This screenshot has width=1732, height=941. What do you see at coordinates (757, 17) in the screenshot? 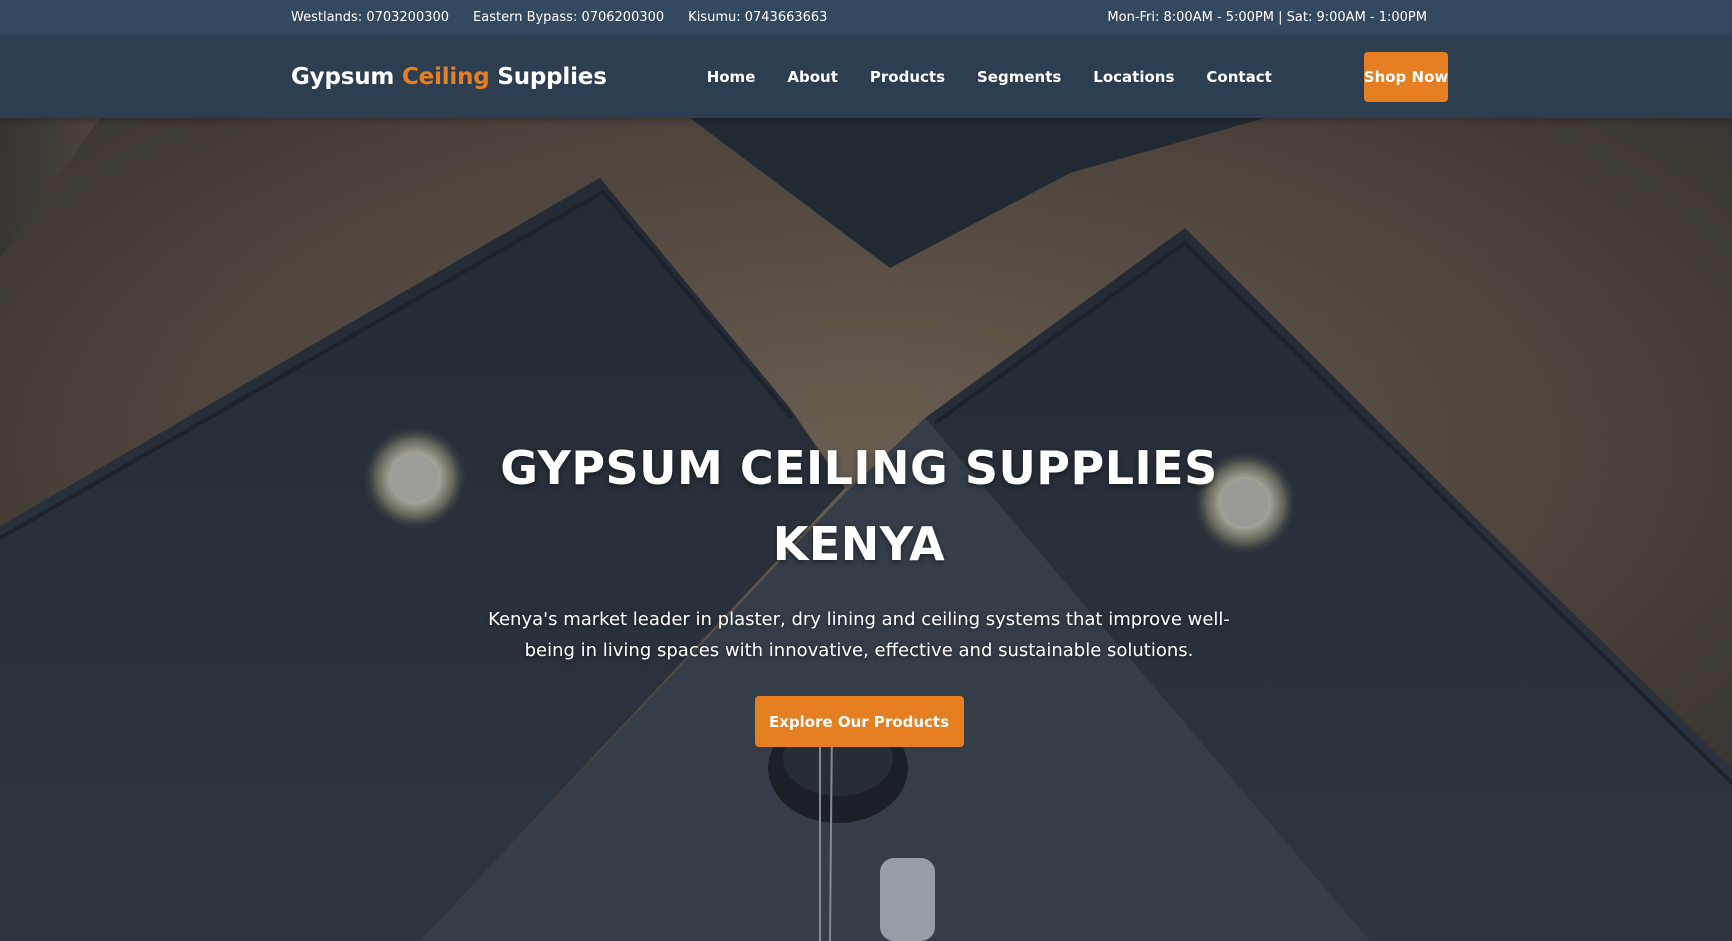
I see `phone-kisumu: Kisumu: 0743663663` at bounding box center [757, 17].